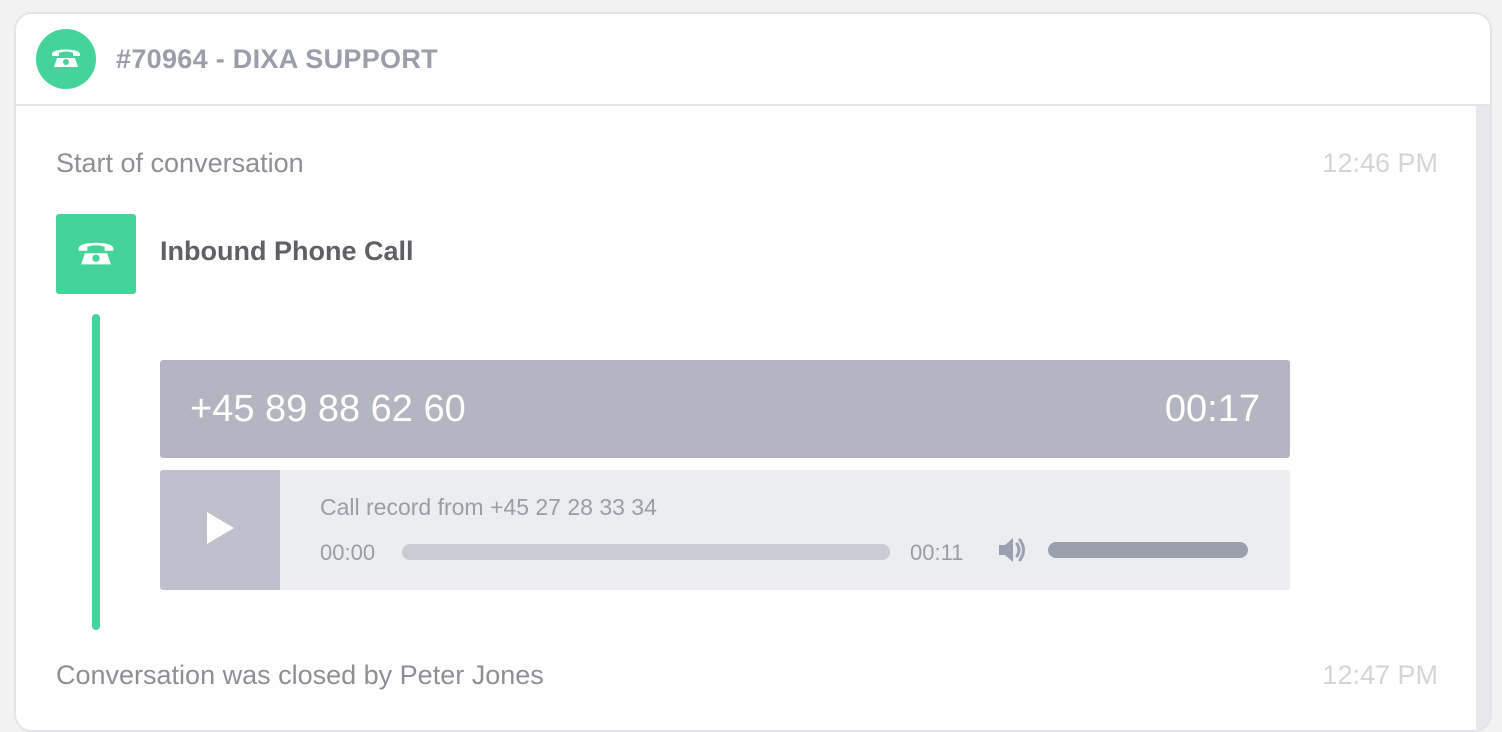  What do you see at coordinates (287, 251) in the screenshot?
I see `call-title: Inbound Phone Call` at bounding box center [287, 251].